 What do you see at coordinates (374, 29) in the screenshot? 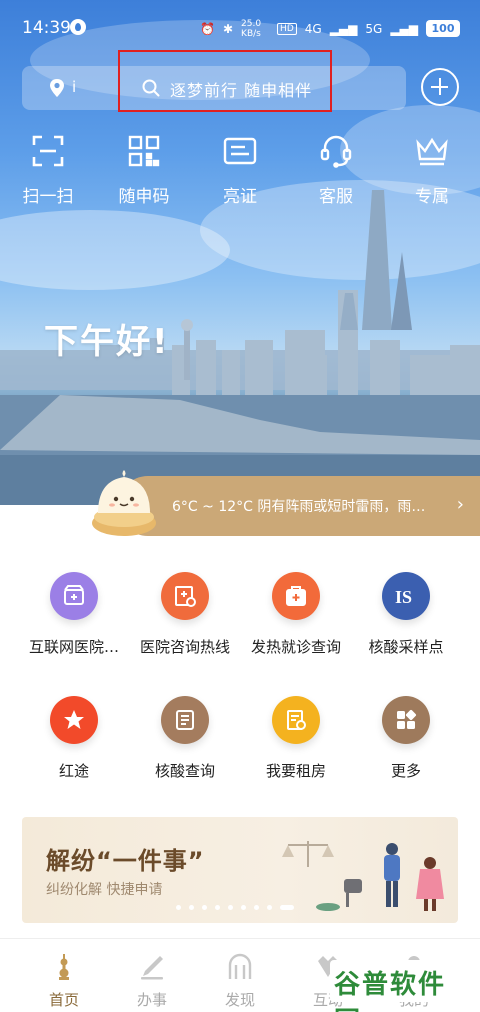
I see `signal-5g: 5G` at bounding box center [374, 29].